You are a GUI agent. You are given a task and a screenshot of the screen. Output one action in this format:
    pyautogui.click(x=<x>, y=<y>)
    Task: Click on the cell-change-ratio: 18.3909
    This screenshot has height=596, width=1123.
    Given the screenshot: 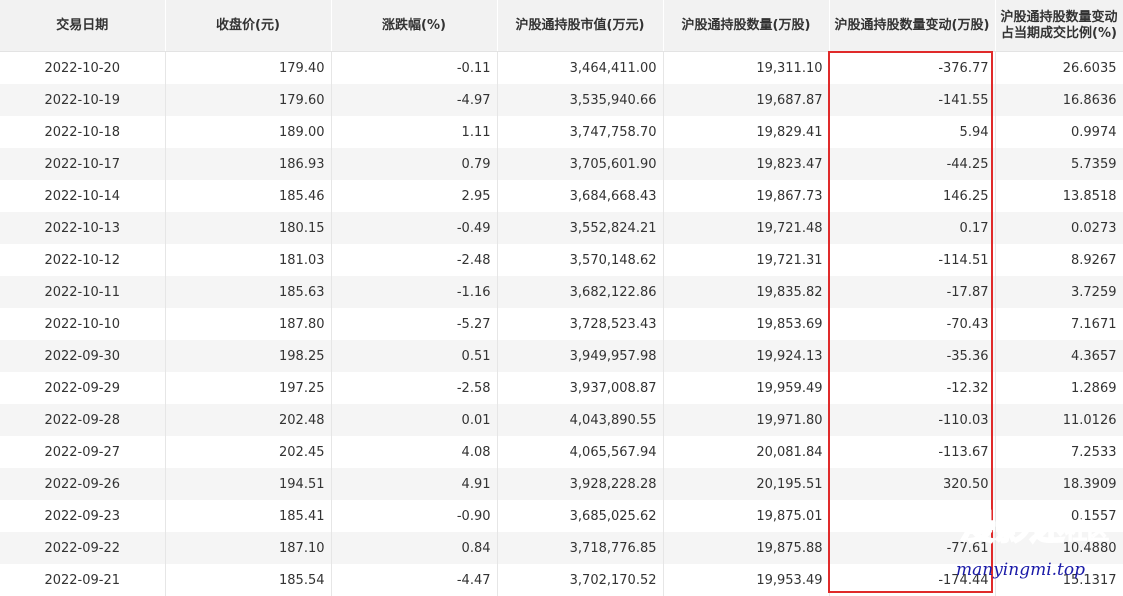 What is the action you would take?
    pyautogui.click(x=1059, y=484)
    